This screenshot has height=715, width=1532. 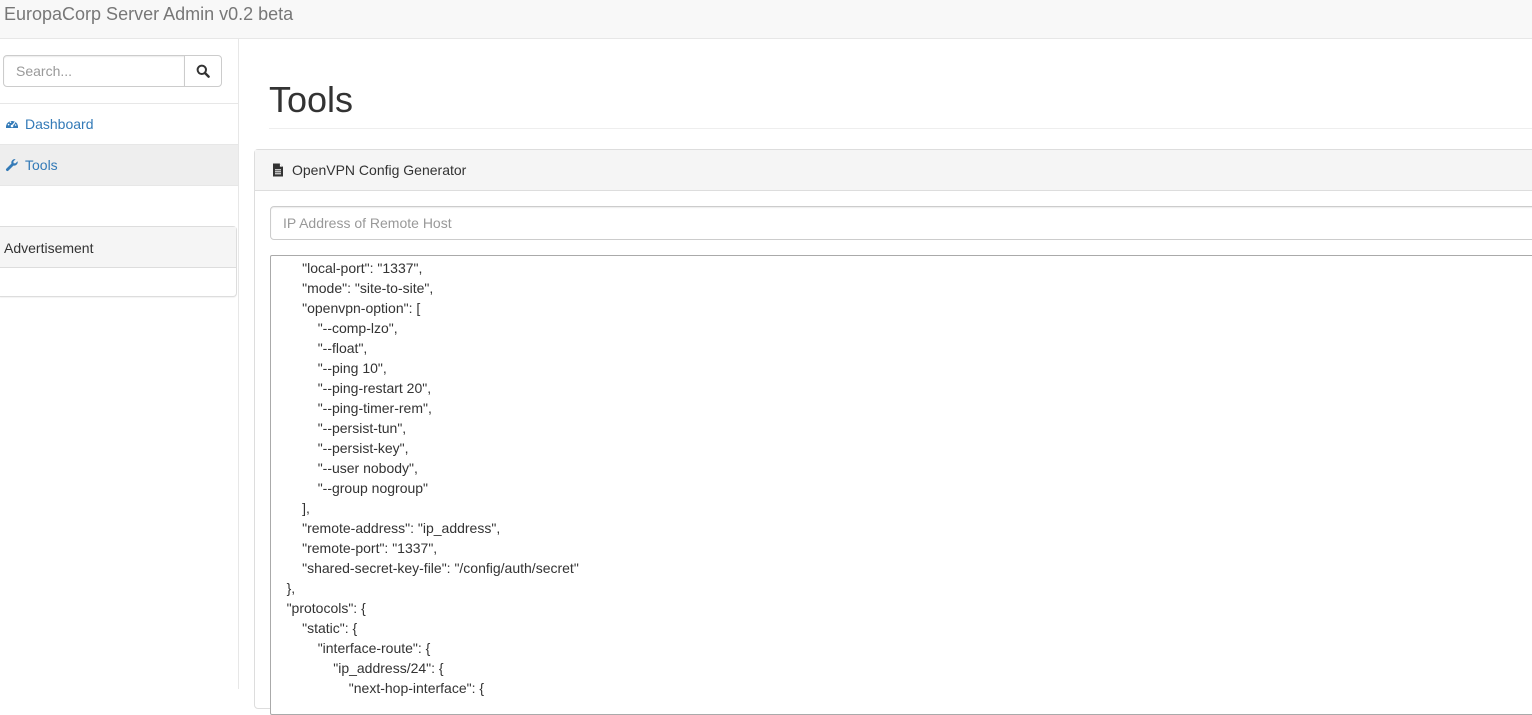 What do you see at coordinates (41, 165) in the screenshot?
I see `sidebar-item-label: Tools` at bounding box center [41, 165].